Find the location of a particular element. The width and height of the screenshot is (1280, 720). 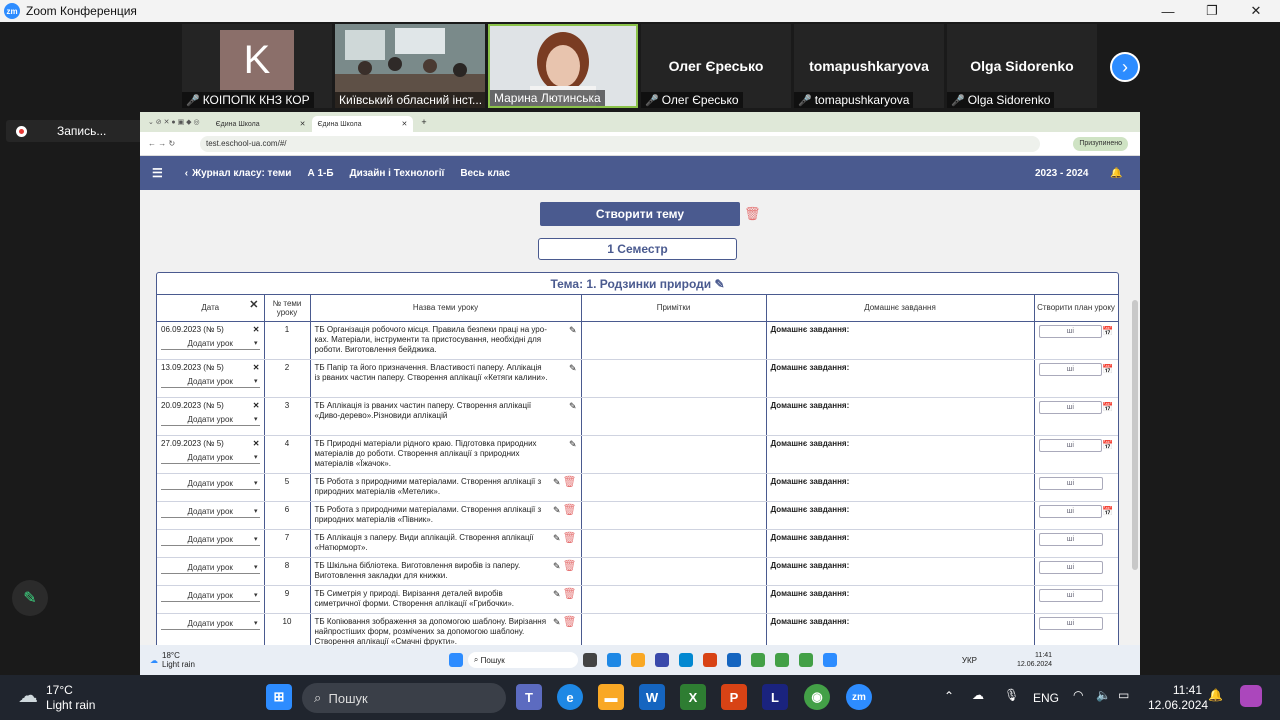

powerpoint-icon is located at coordinates (709, 660).